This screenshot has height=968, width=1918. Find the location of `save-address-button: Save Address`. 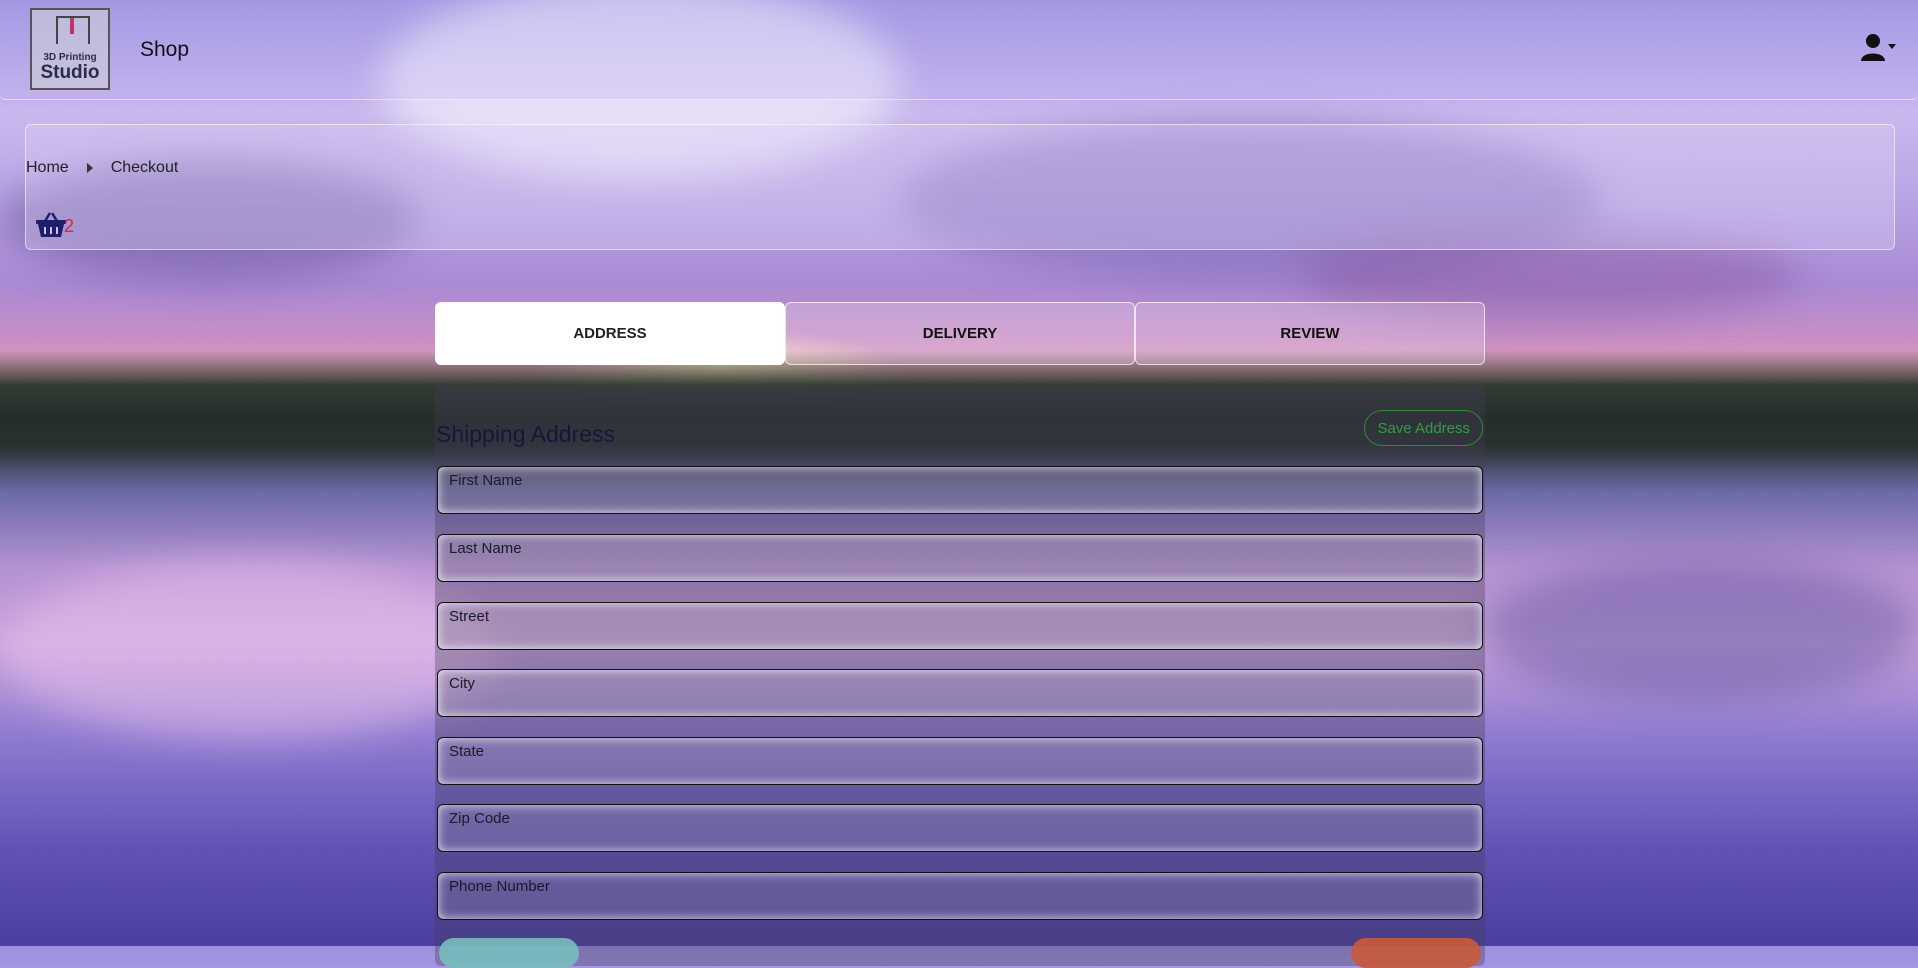

save-address-button: Save Address is located at coordinates (1423, 428).